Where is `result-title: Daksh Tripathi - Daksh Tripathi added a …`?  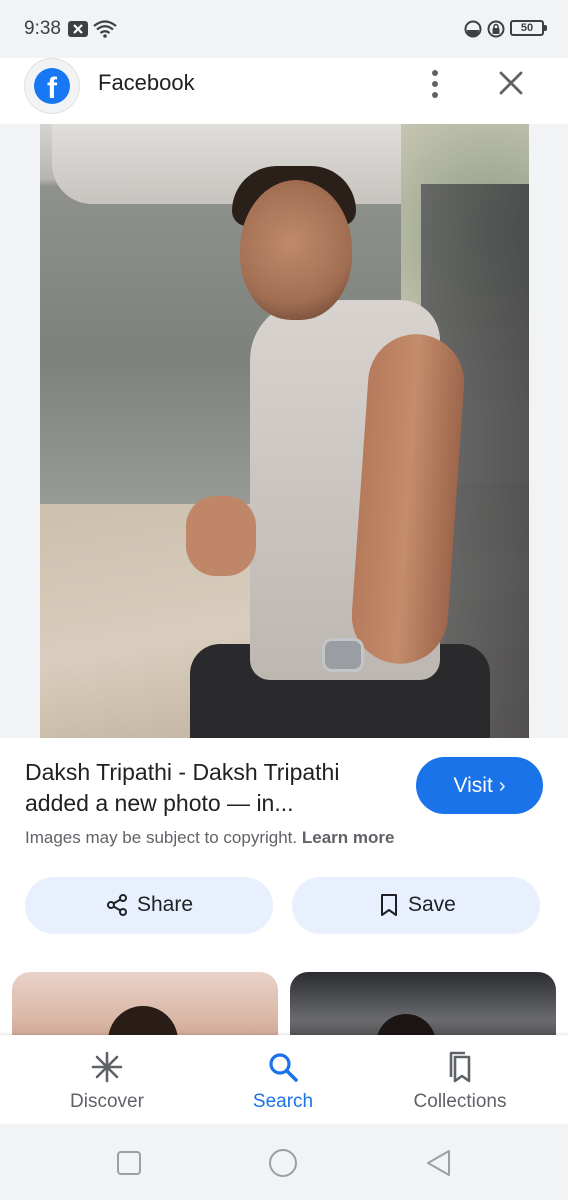 result-title: Daksh Tripathi - Daksh Tripathi added a … is located at coordinates (215, 788).